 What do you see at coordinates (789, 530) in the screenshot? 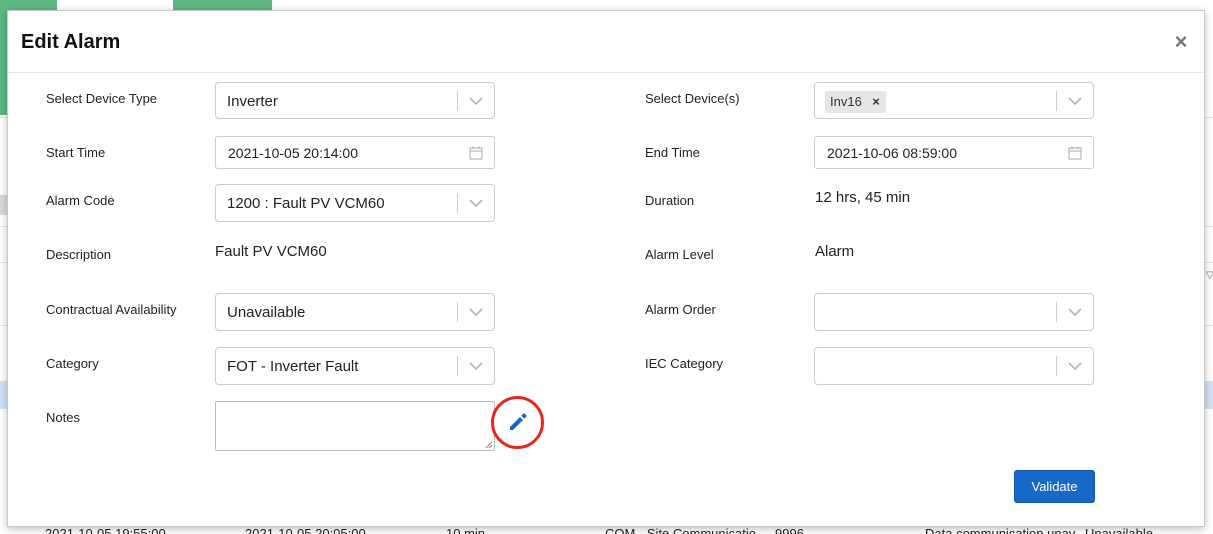
I see `bg-cell-num: 9996` at bounding box center [789, 530].